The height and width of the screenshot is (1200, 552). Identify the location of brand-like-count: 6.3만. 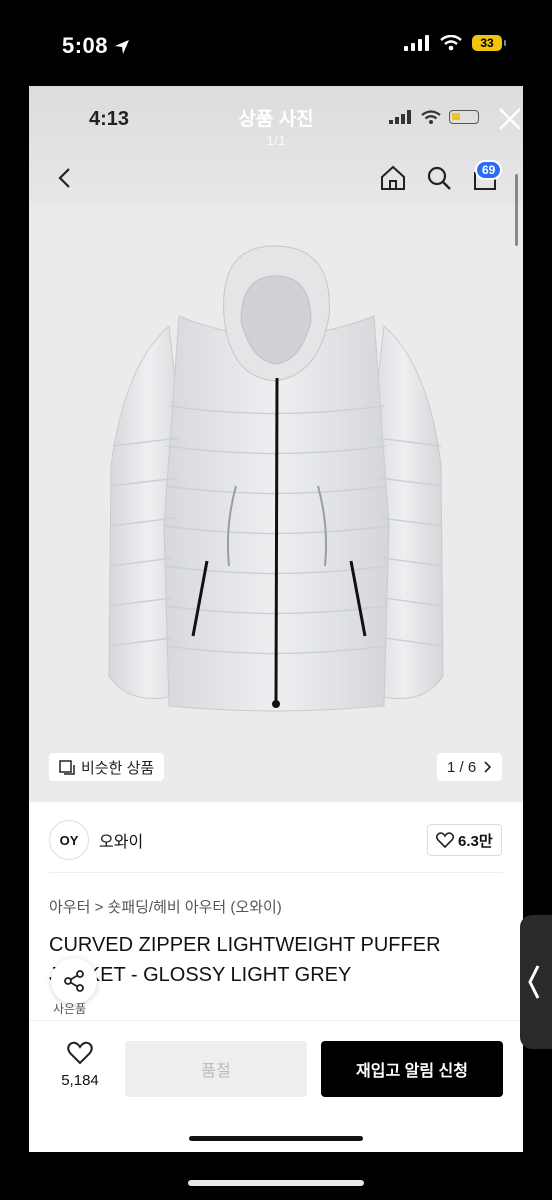
(475, 841).